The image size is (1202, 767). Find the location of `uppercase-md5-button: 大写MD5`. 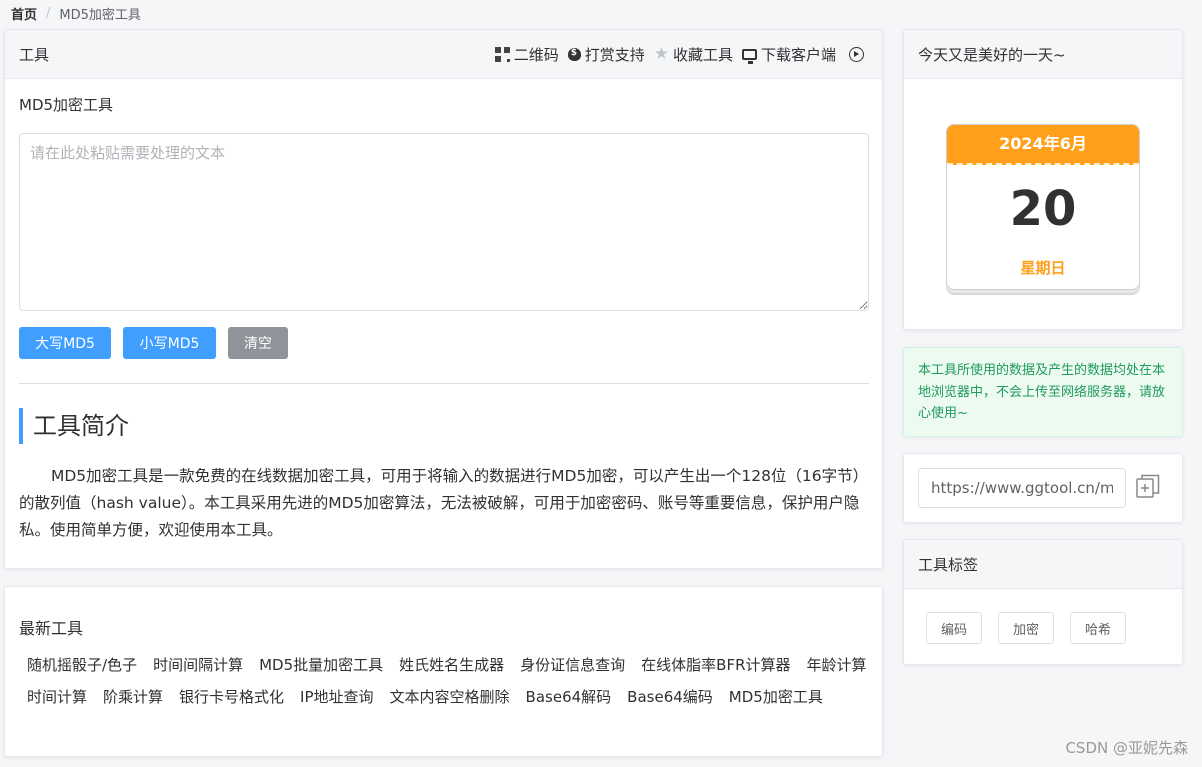

uppercase-md5-button: 大写MD5 is located at coordinates (65, 343).